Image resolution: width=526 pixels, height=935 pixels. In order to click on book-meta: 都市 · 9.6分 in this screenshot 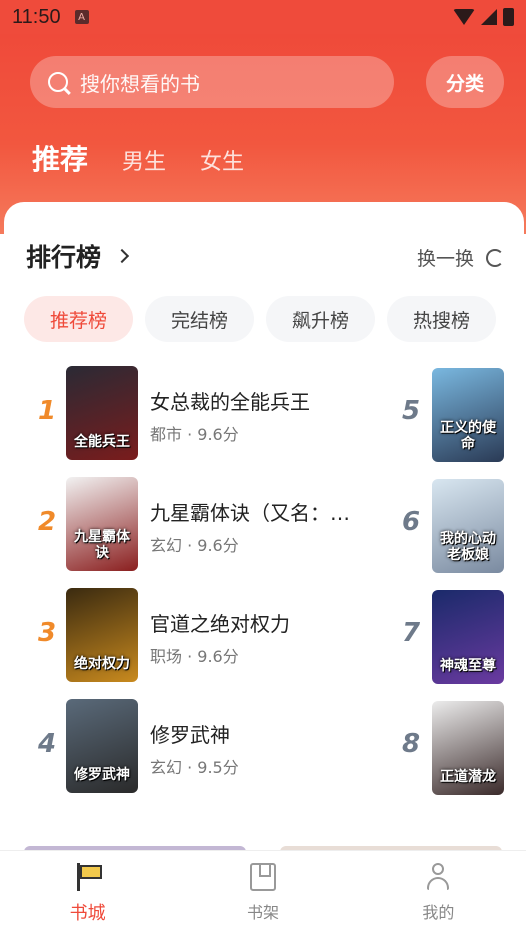, I will do `click(194, 434)`.